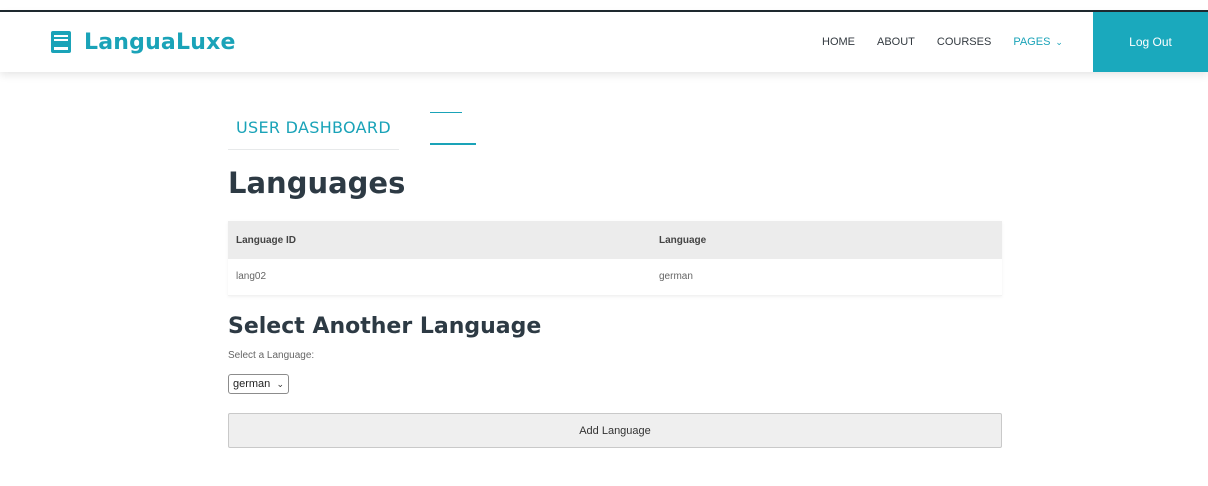 This screenshot has height=486, width=1208. I want to click on book-icon, so click(61, 42).